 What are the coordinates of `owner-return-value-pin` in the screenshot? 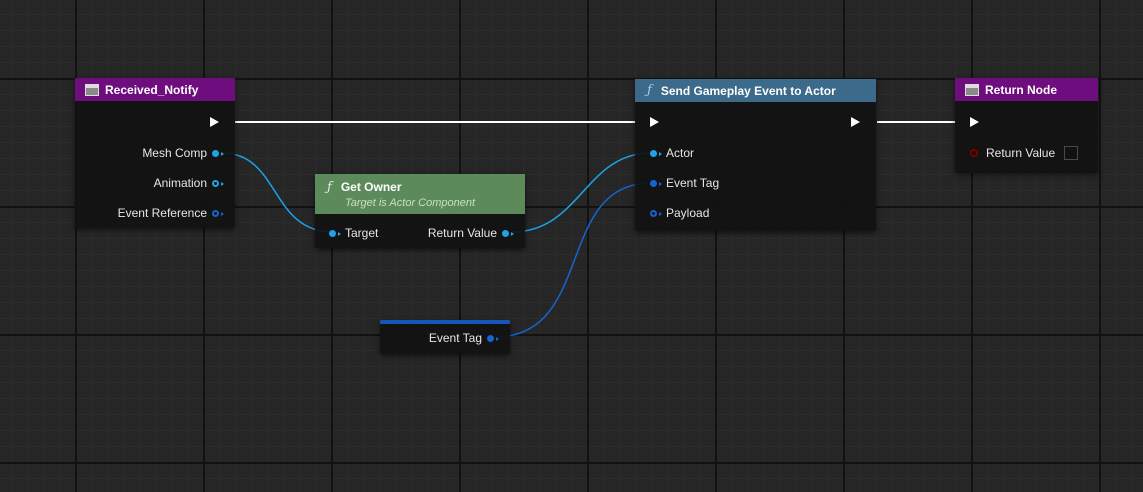 It's located at (508, 233).